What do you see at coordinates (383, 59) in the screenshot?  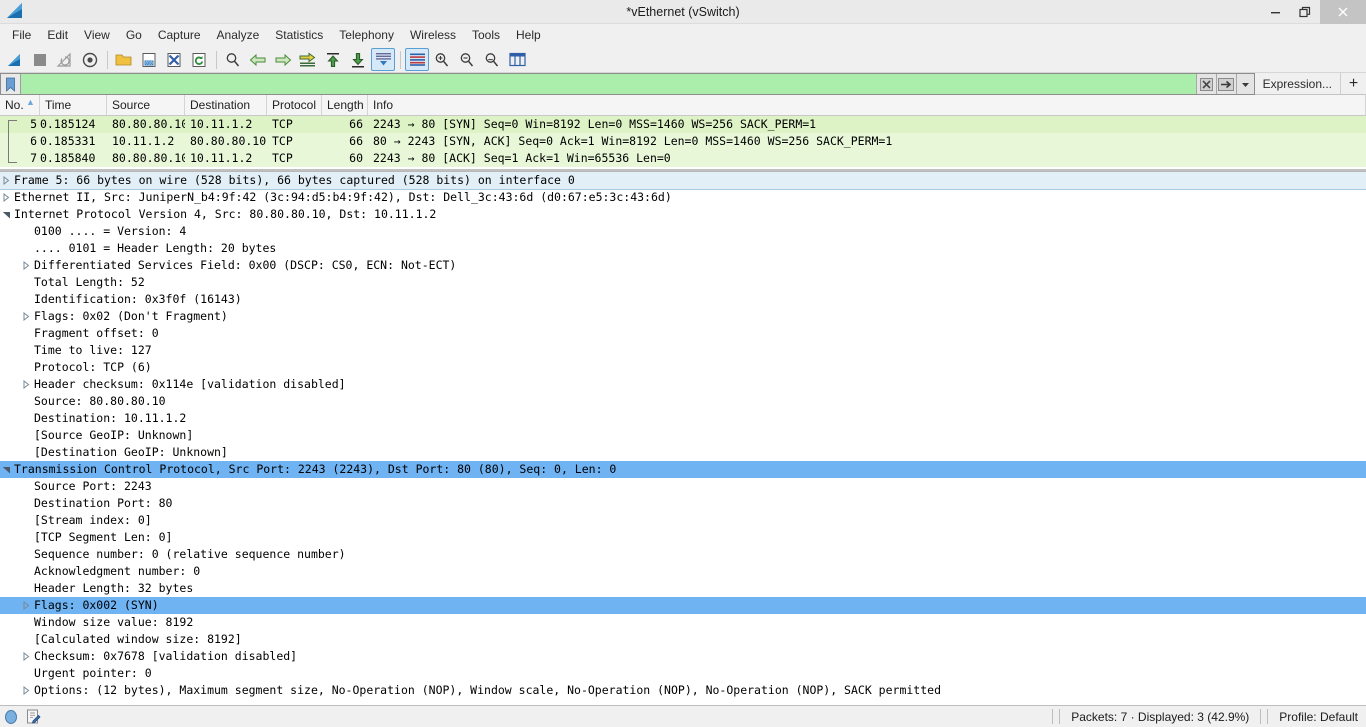 I see `auto-scroll-icon` at bounding box center [383, 59].